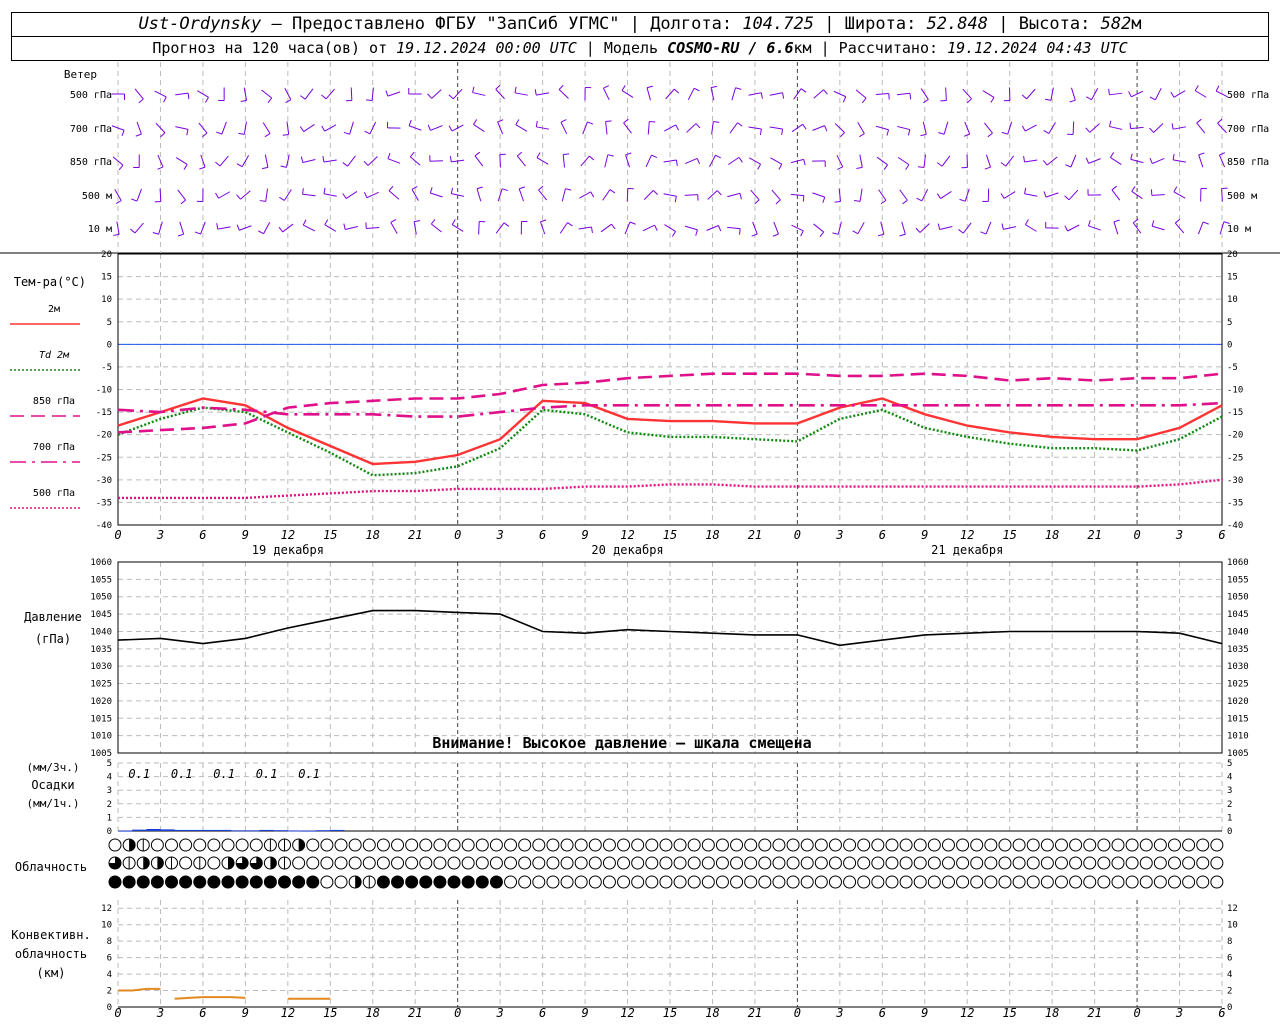  I want to click on pressure-tick-left: 1040, so click(101, 632).